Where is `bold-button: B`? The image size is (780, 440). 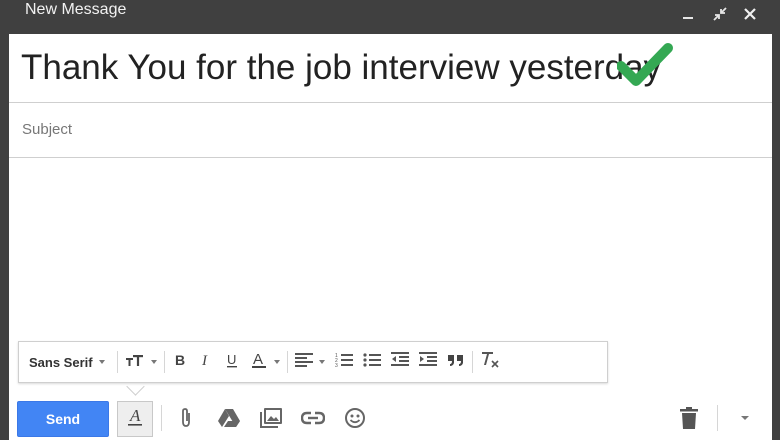
bold-button: B is located at coordinates (180, 362).